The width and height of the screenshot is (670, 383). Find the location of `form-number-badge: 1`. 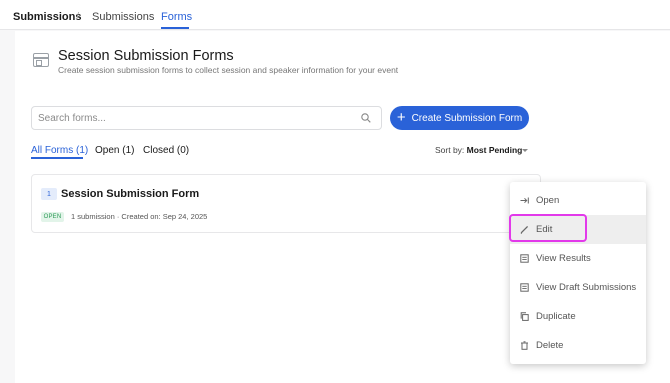

form-number-badge: 1 is located at coordinates (49, 194).